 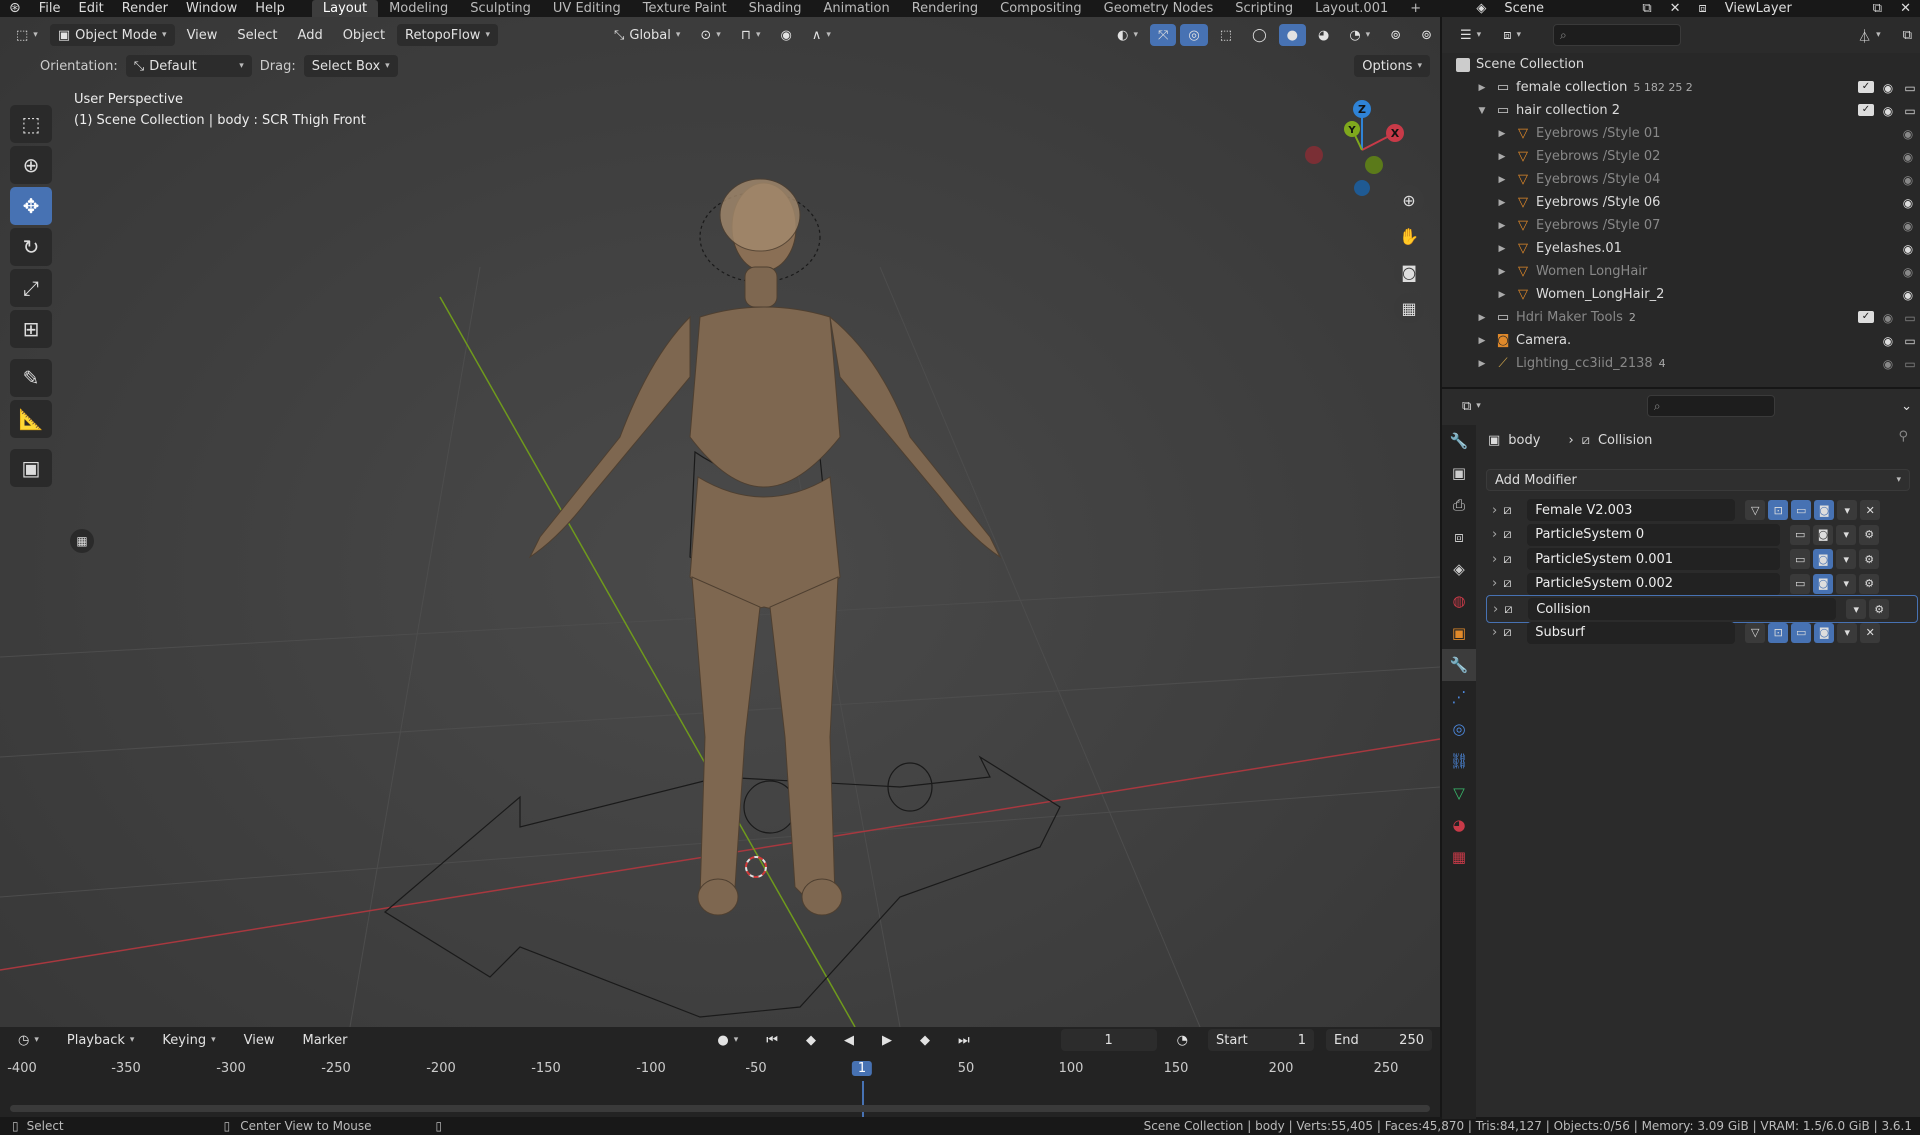 What do you see at coordinates (447, 35) in the screenshot?
I see `retopoflow-menu: RetopoFlow ▾` at bounding box center [447, 35].